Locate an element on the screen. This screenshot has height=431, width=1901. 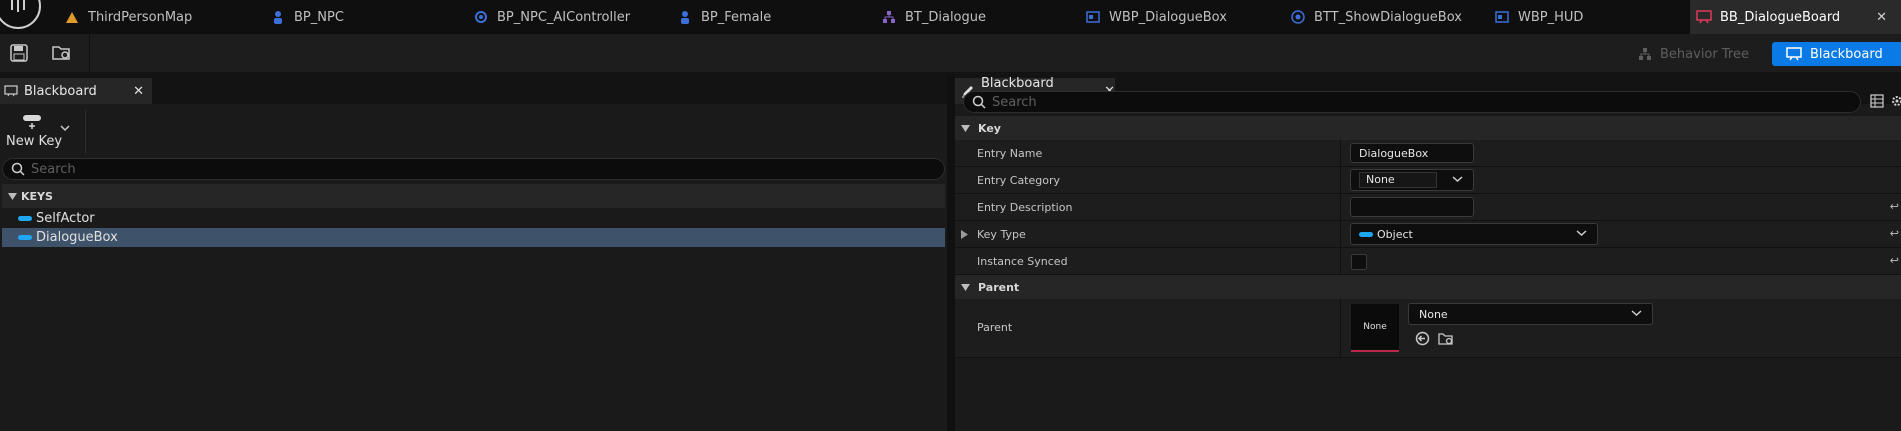
tab-label: ThirdPersonMap is located at coordinates (140, 17).